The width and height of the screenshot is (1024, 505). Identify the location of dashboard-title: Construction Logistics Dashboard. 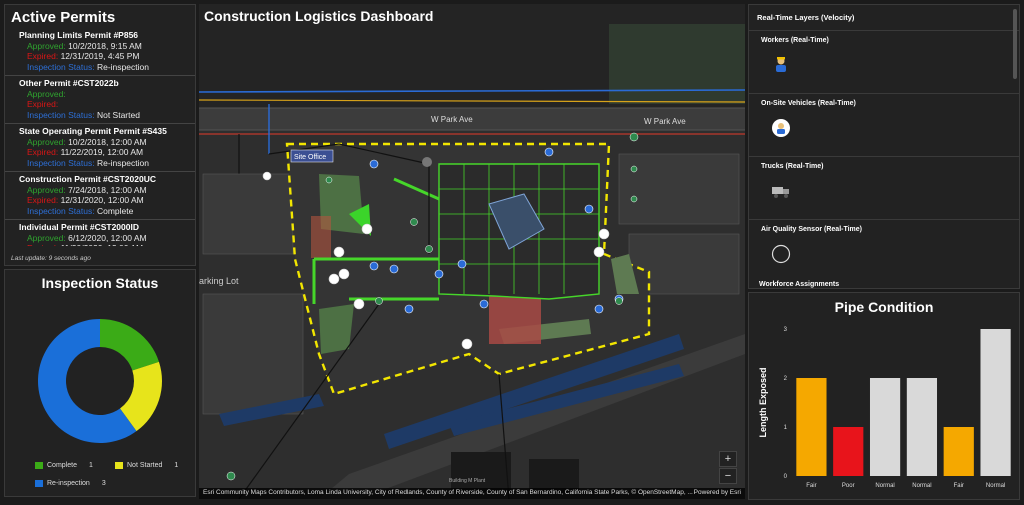
(319, 16).